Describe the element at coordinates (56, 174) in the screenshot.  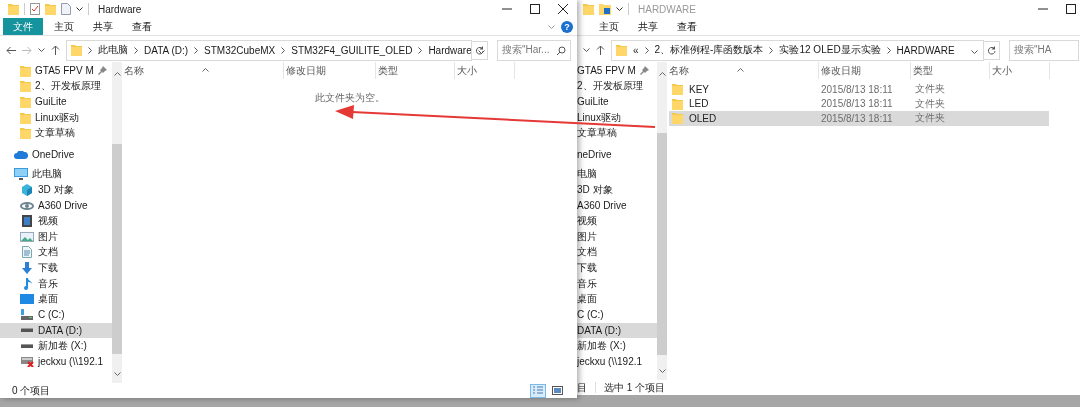
I see `nav-item: 此电脑` at that location.